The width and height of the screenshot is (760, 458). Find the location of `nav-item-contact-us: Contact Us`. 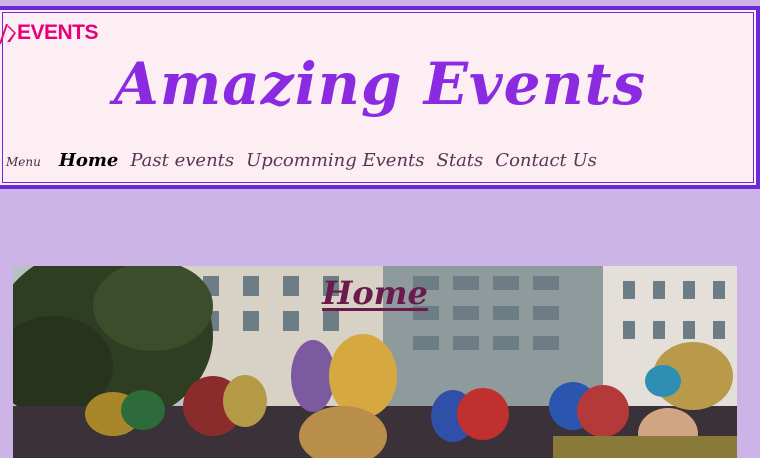

nav-item-contact-us: Contact Us is located at coordinates (546, 160).